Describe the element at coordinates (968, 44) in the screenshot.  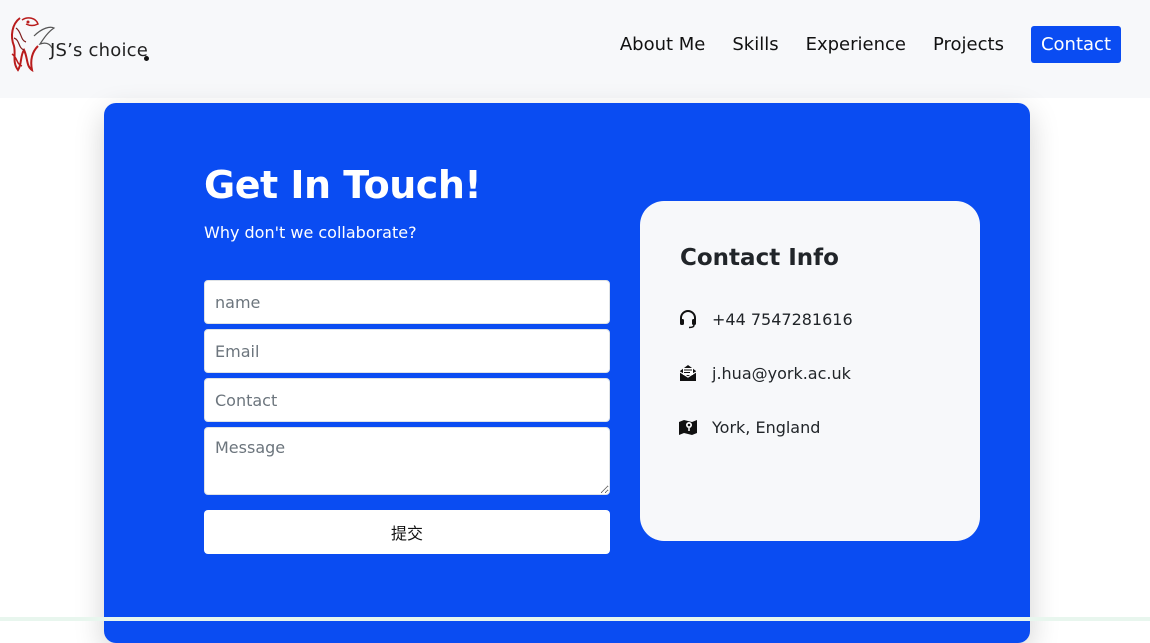
I see `nav-item-projects: Projects` at that location.